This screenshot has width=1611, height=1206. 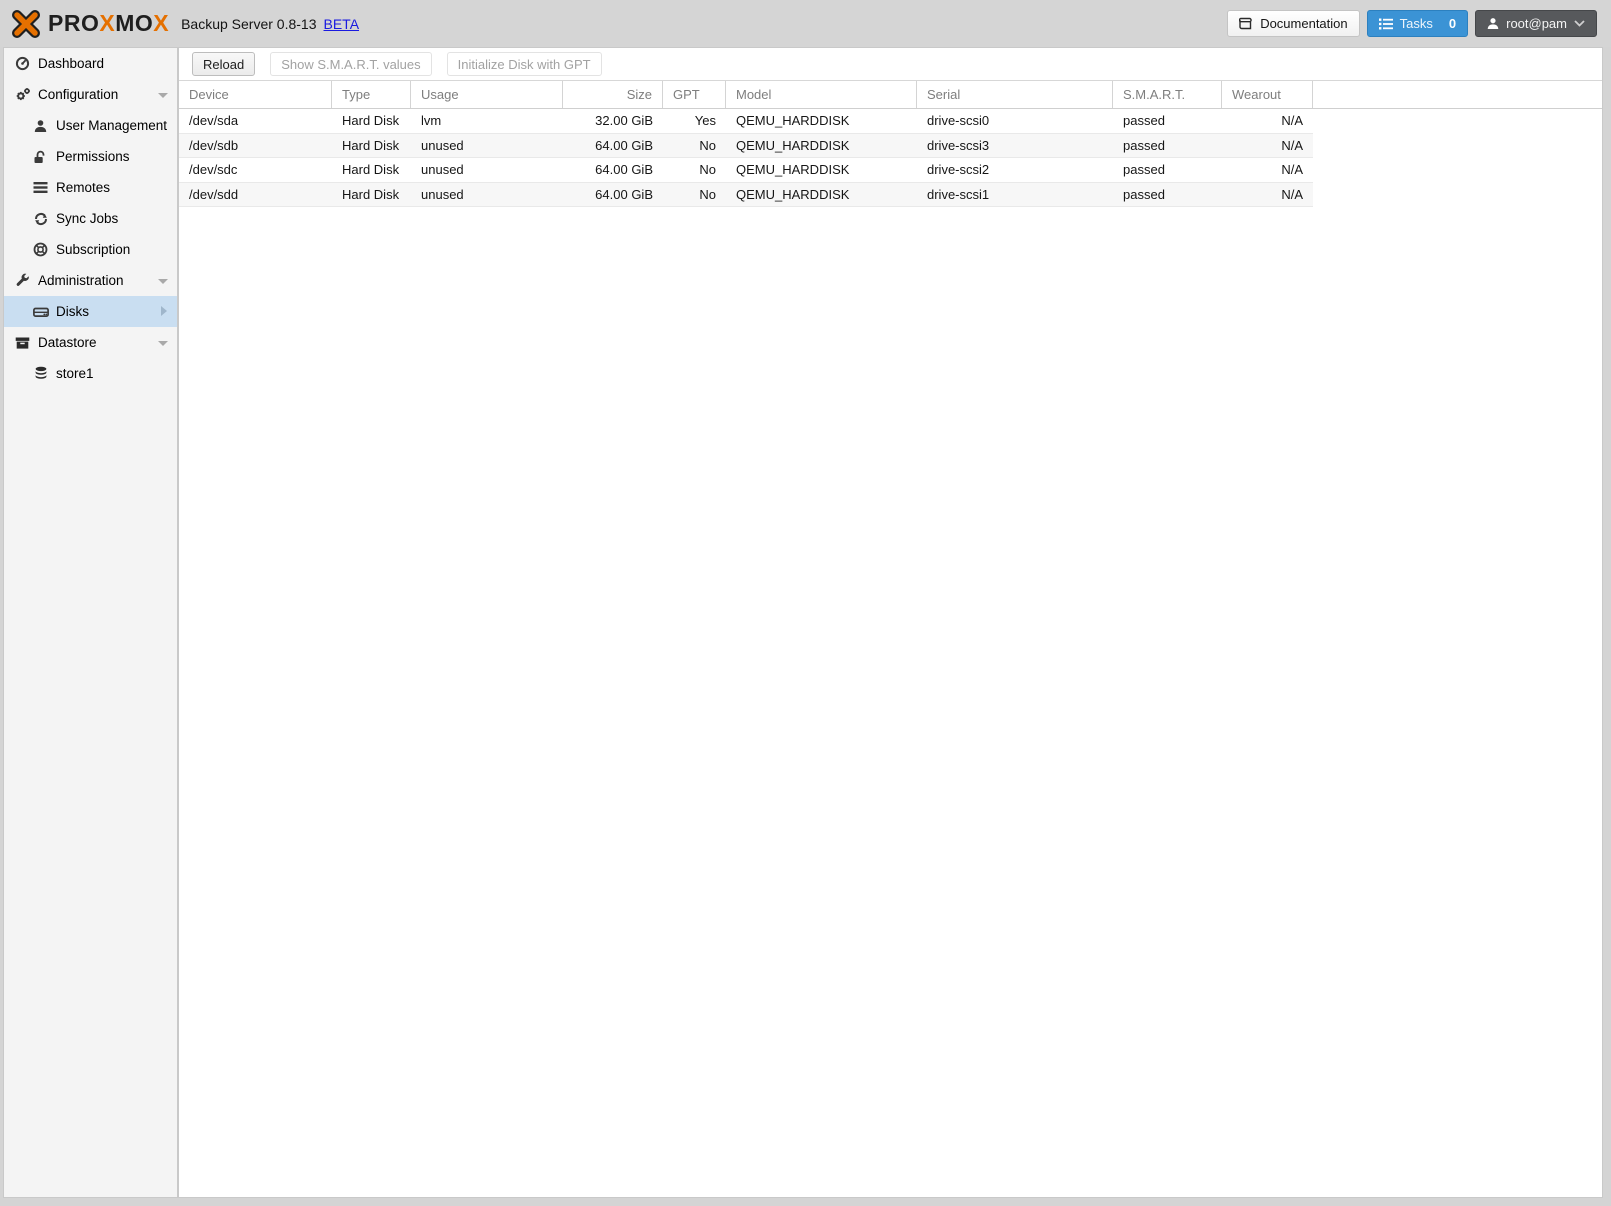 I want to click on sidebar-item-label: User Management, so click(x=112, y=125).